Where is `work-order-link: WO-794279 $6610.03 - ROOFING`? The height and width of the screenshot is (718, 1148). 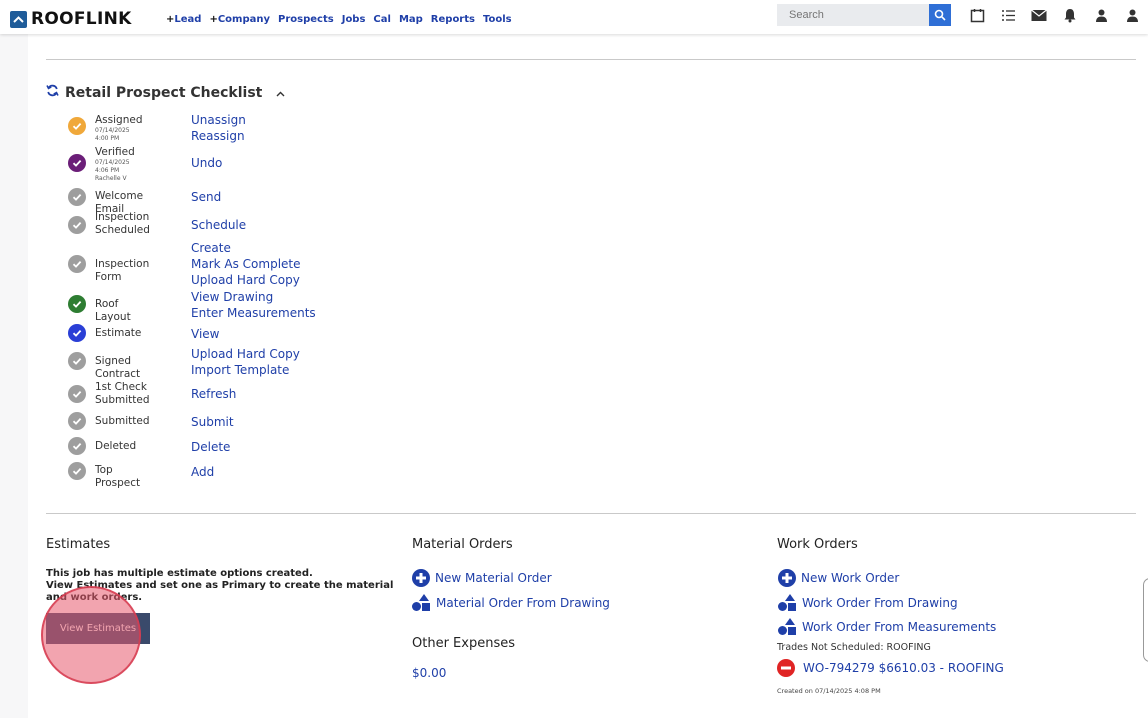 work-order-link: WO-794279 $6610.03 - ROOFING is located at coordinates (903, 668).